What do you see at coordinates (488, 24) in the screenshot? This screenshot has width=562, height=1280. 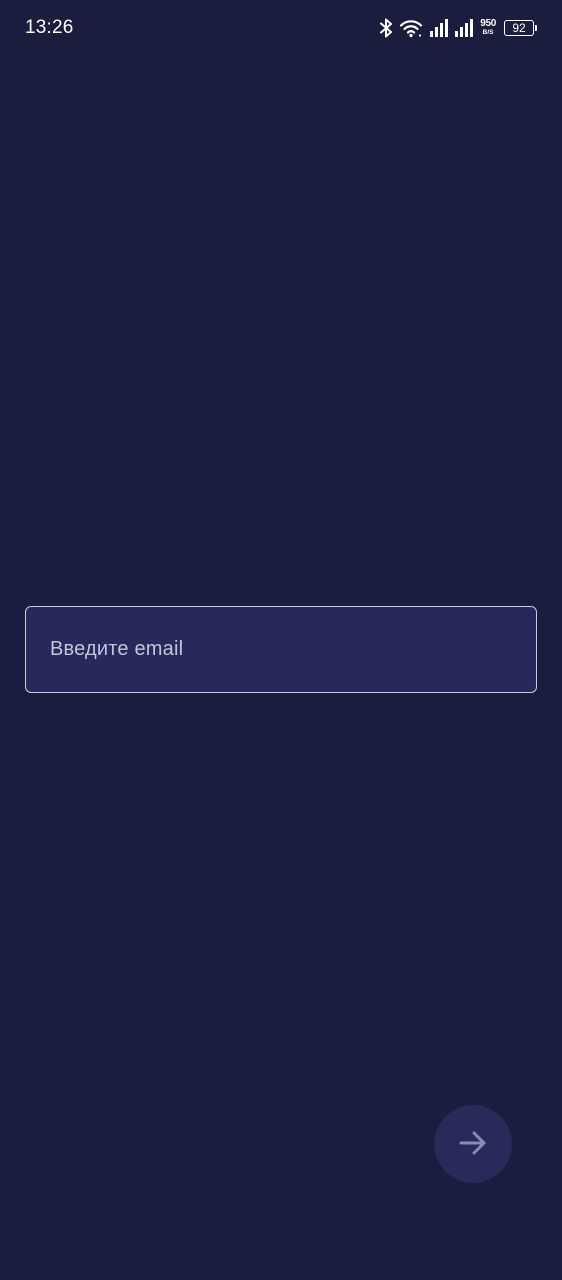 I see `network-speed-value: 950` at bounding box center [488, 24].